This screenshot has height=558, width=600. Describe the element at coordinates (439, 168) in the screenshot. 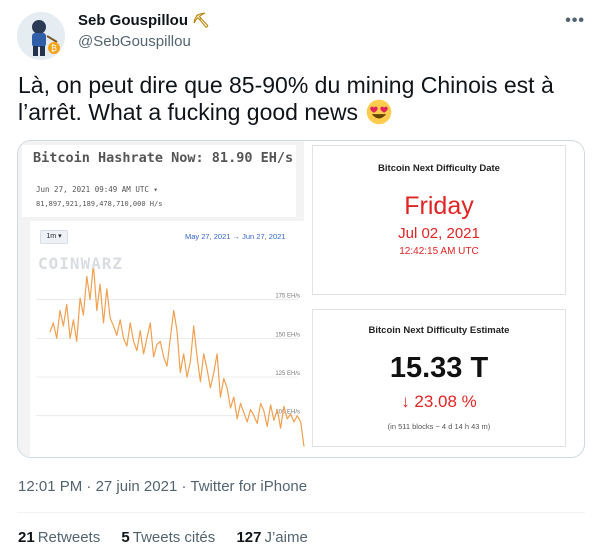

I see `difficulty-date-title: Bitcoin Next Difficulty Date` at that location.